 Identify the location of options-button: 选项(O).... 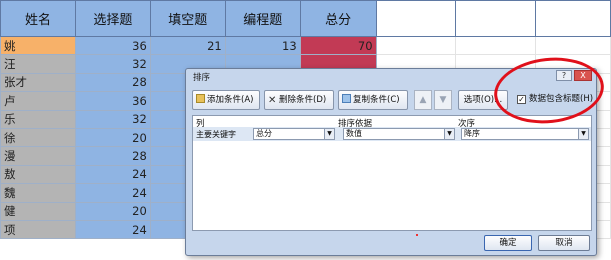
(483, 100).